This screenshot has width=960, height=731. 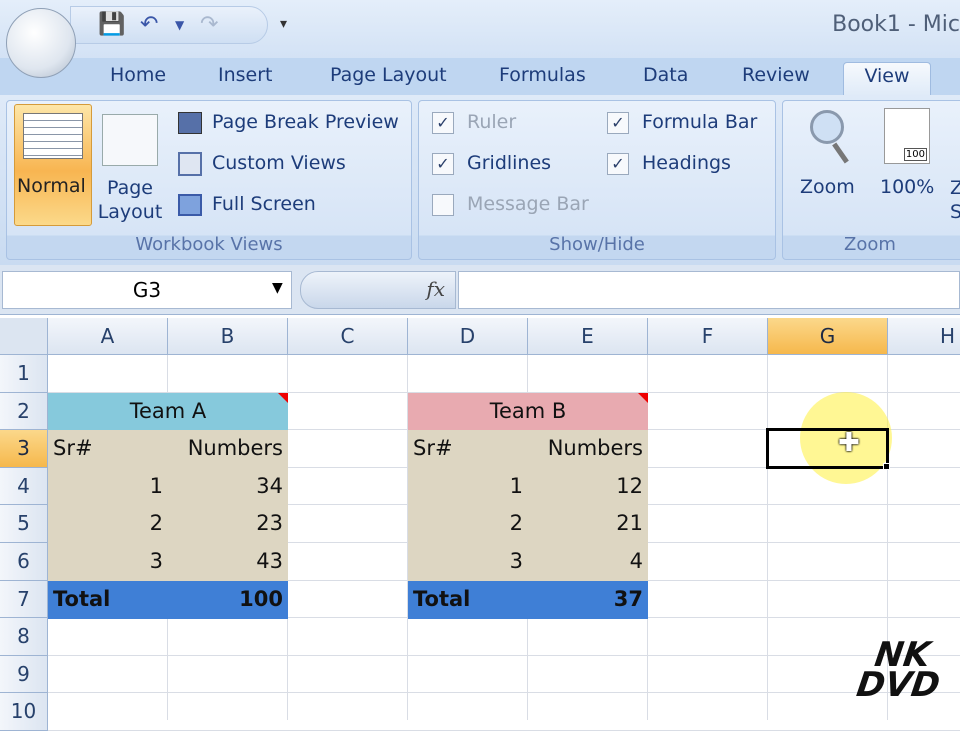 What do you see at coordinates (24, 599) in the screenshot?
I see `row-header-7: 7` at bounding box center [24, 599].